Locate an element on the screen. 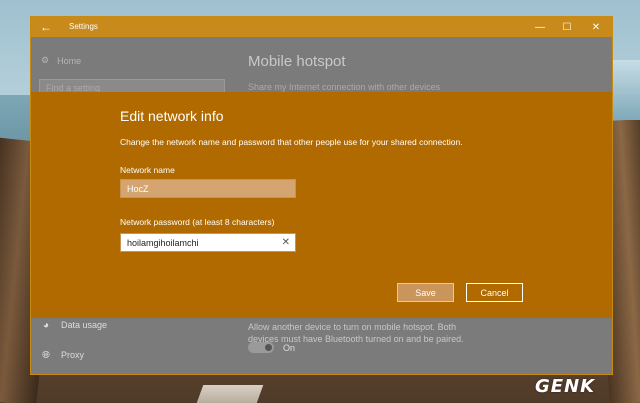  maximize-icon: ☐ is located at coordinates (567, 27).